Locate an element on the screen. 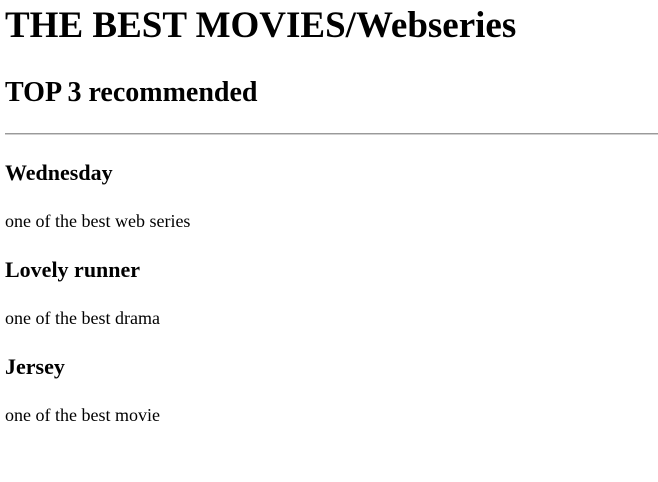  item-title-lovely-runner: Lovely runner is located at coordinates (73, 269).